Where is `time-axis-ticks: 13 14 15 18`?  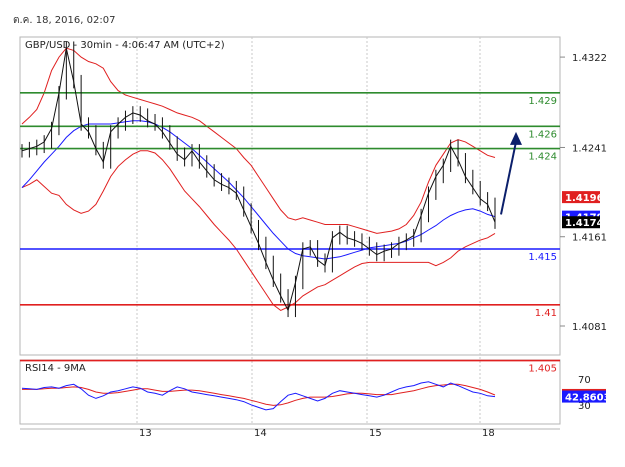
time-axis-ticks: 13 14 15 18 is located at coordinates (317, 433).